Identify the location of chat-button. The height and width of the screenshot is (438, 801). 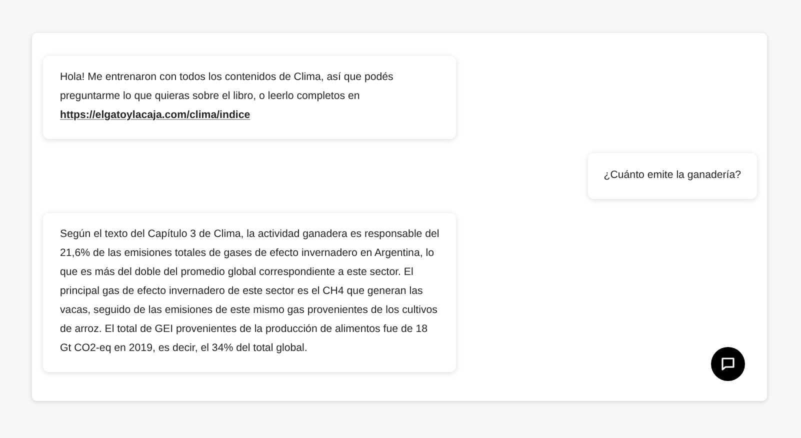
(728, 364).